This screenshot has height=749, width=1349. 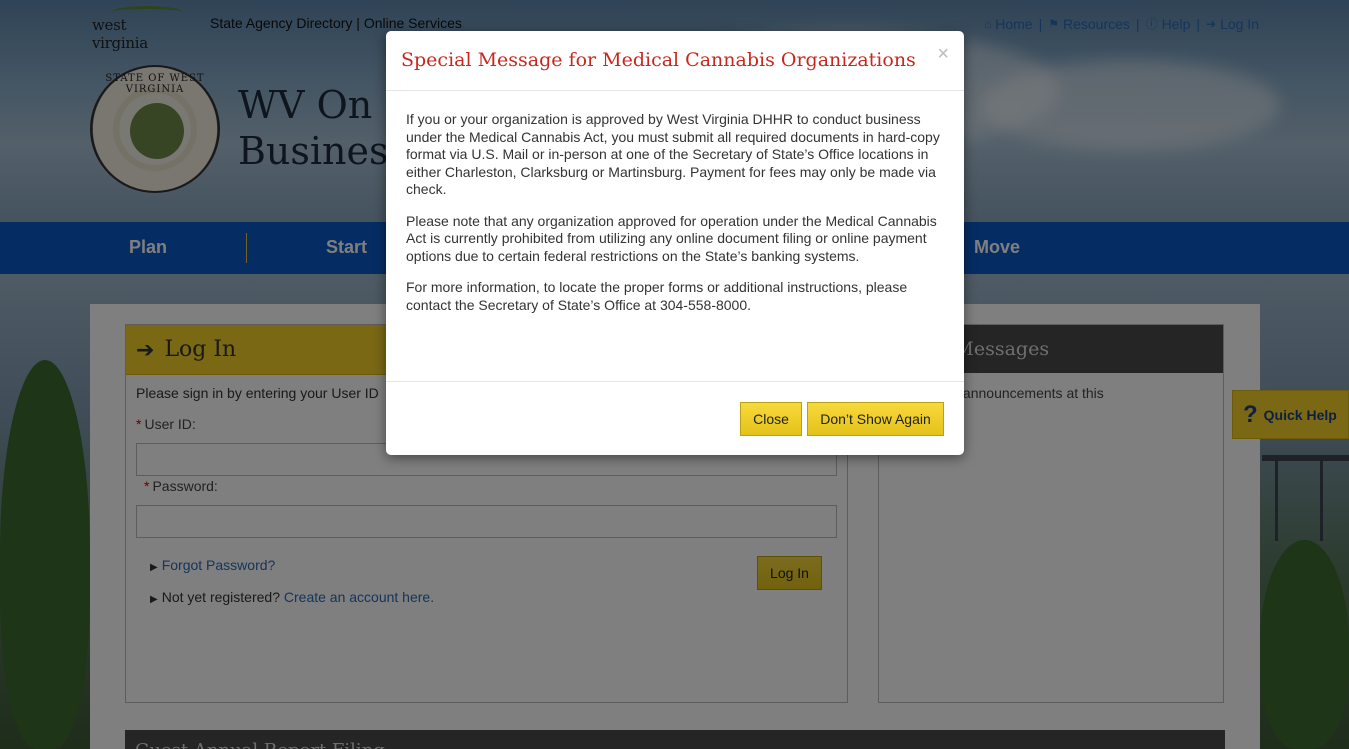 What do you see at coordinates (943, 54) in the screenshot?
I see `close-icon: ×` at bounding box center [943, 54].